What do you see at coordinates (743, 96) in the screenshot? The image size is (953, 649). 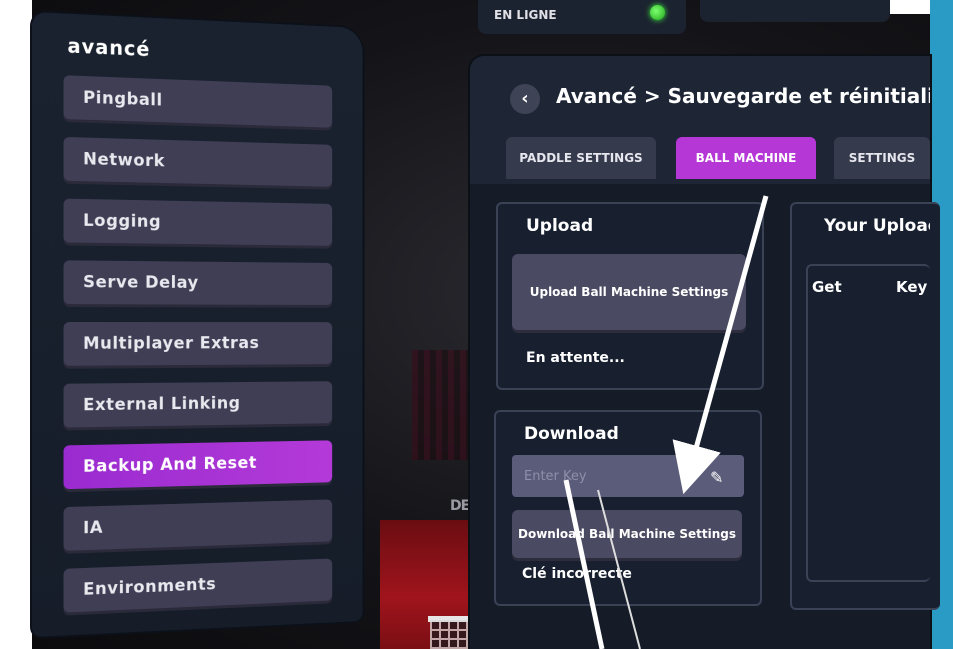 I see `breadcrumb: Avancé > Sauvegarde et réinitialis` at bounding box center [743, 96].